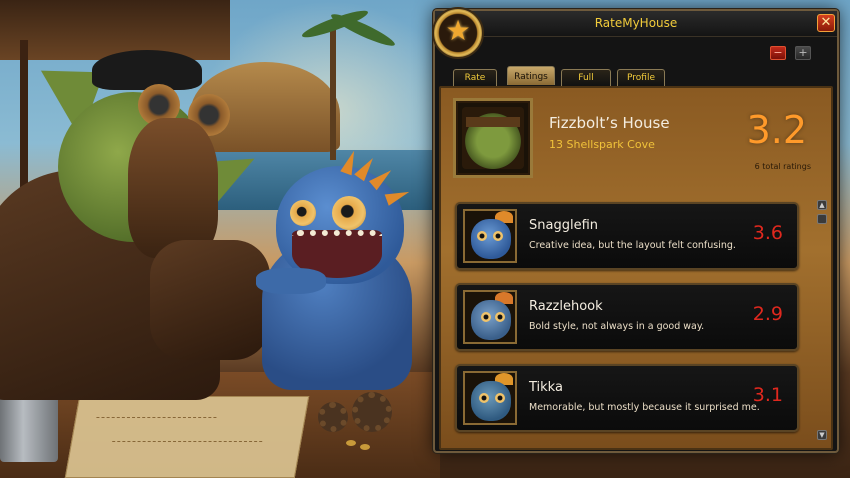 The width and height of the screenshot is (850, 478). Describe the element at coordinates (115, 30) in the screenshot. I see `roof-beams` at that location.